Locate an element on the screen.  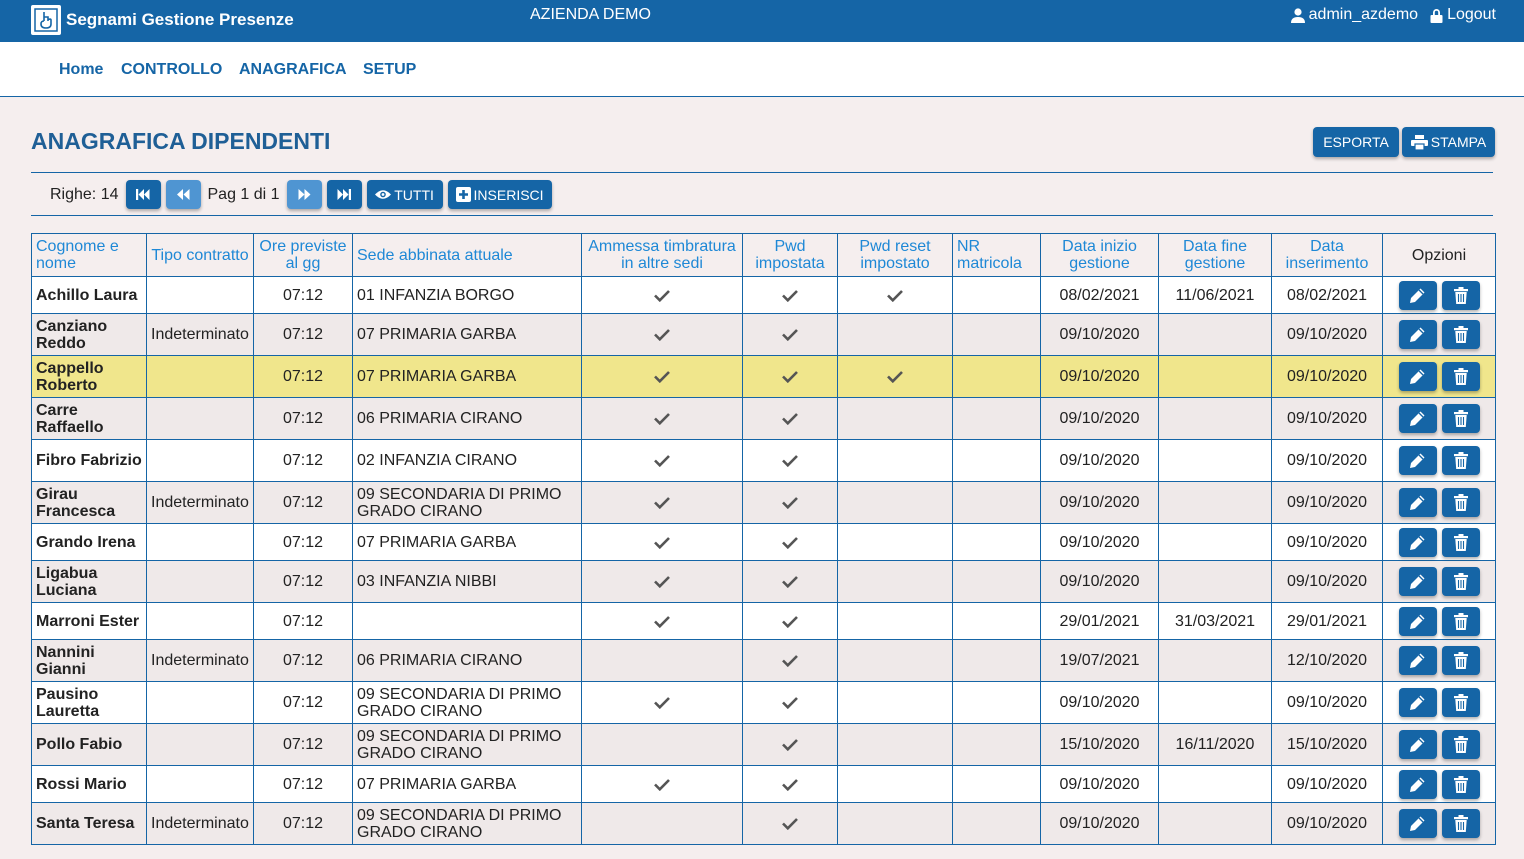
next-page-icon is located at coordinates (304, 194).